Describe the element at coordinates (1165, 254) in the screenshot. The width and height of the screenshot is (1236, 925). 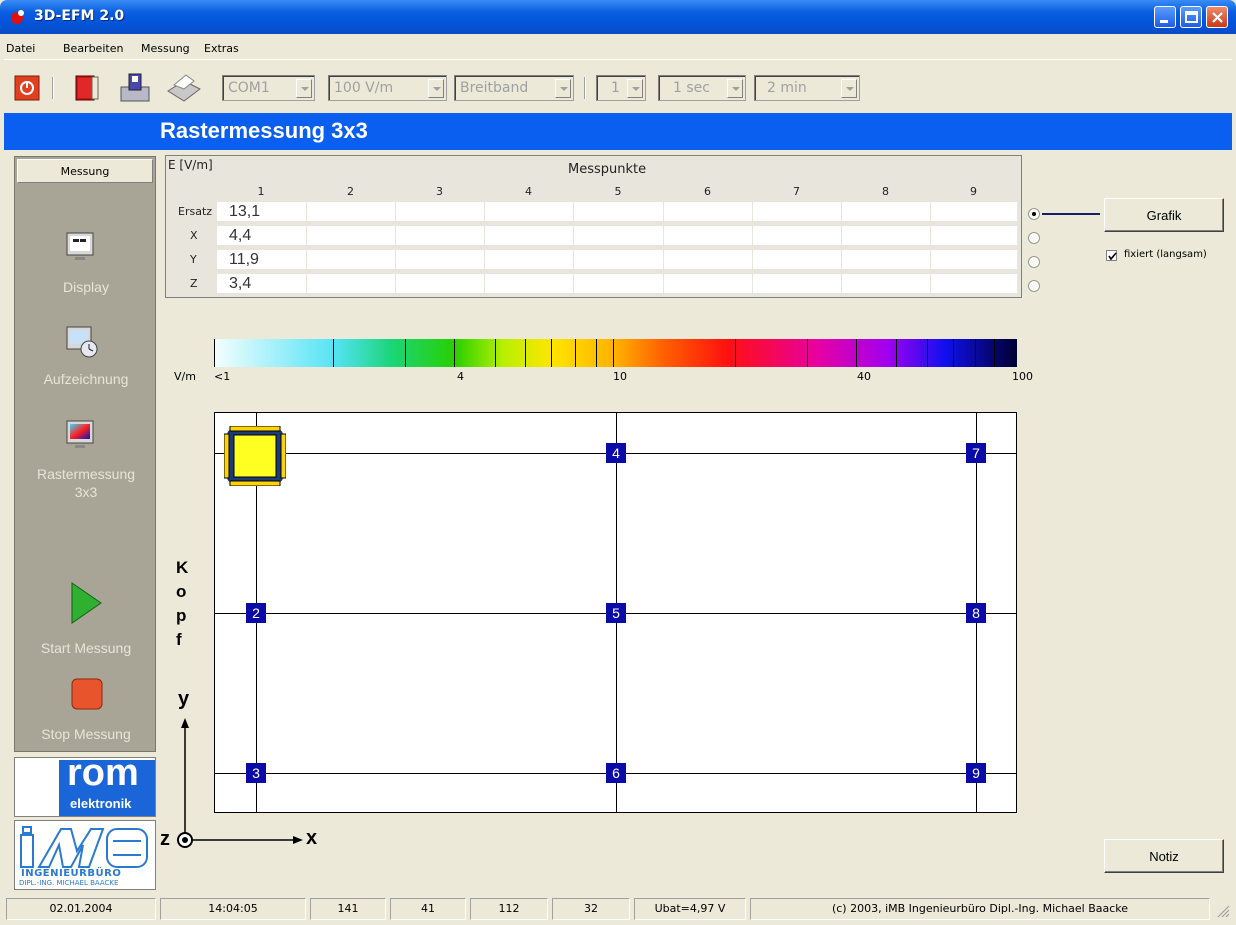
I see `fixiert-label: fixiert (langsam)` at that location.